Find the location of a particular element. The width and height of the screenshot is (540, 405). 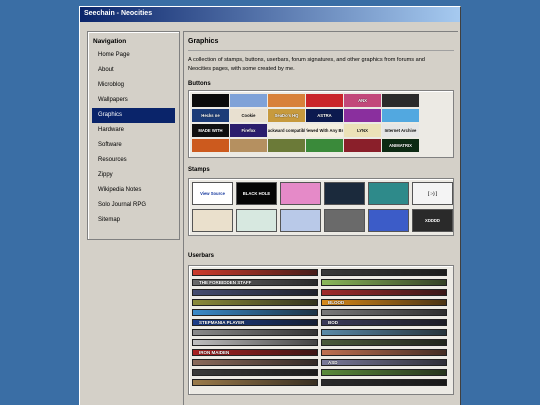

stamps-box: View Source BLACK HOLE [ :-) ] XDDDD is located at coordinates (321, 207).